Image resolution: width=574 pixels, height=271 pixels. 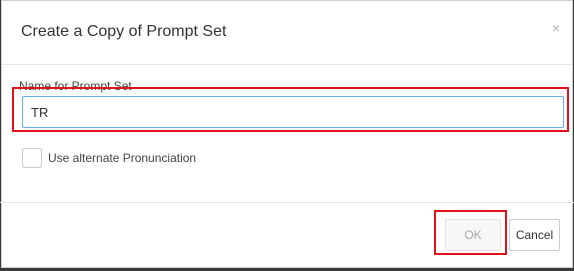 What do you see at coordinates (556, 28) in the screenshot?
I see `close-icon: ×` at bounding box center [556, 28].